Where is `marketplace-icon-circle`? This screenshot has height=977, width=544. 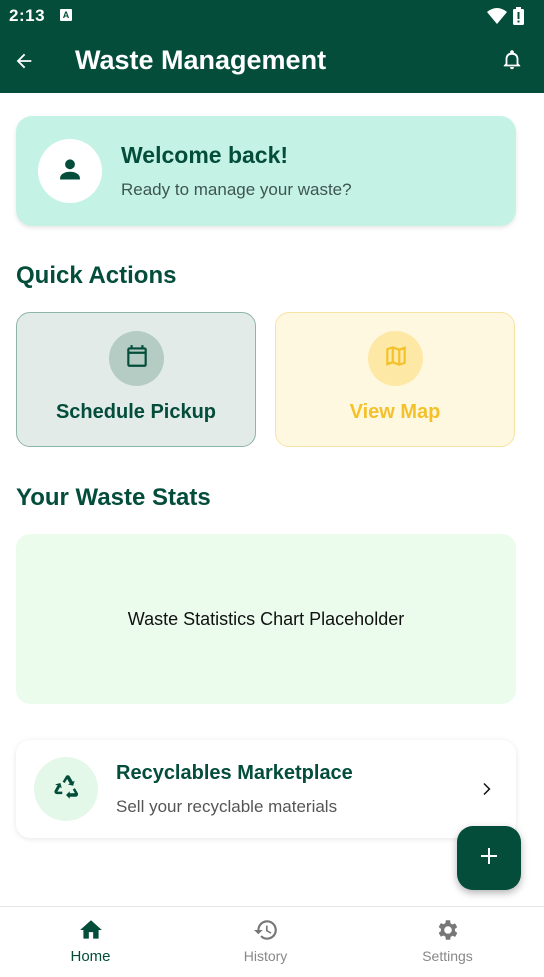 marketplace-icon-circle is located at coordinates (66, 789).